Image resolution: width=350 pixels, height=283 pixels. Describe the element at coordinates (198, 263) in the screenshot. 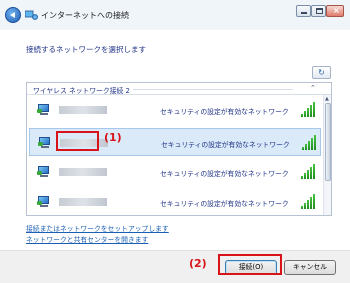

I see `annotation-label-2: (2)` at that location.